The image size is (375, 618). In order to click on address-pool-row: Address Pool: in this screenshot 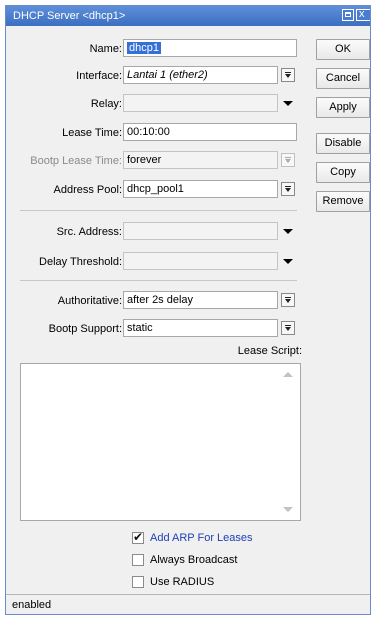, I will do `click(64, 190)`.